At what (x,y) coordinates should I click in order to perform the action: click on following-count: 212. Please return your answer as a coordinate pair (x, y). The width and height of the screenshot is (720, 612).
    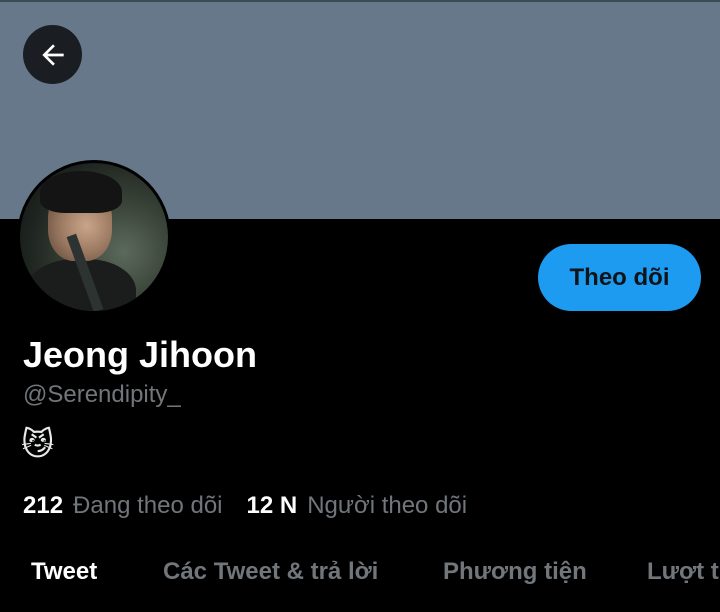
    Looking at the image, I should click on (43, 506).